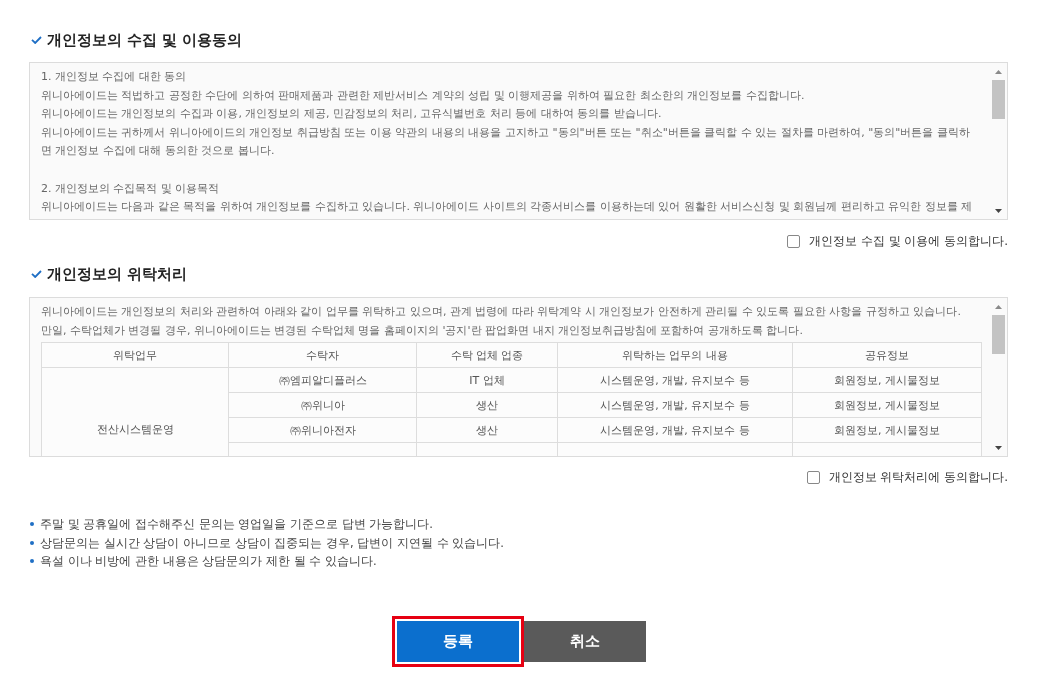 The height and width of the screenshot is (693, 1039). I want to click on note-text: 상담문의는 실시간 상담이 아니므로 상담이 집중되는 경우, 답변이 지연될 수 있습니다., so click(272, 543).